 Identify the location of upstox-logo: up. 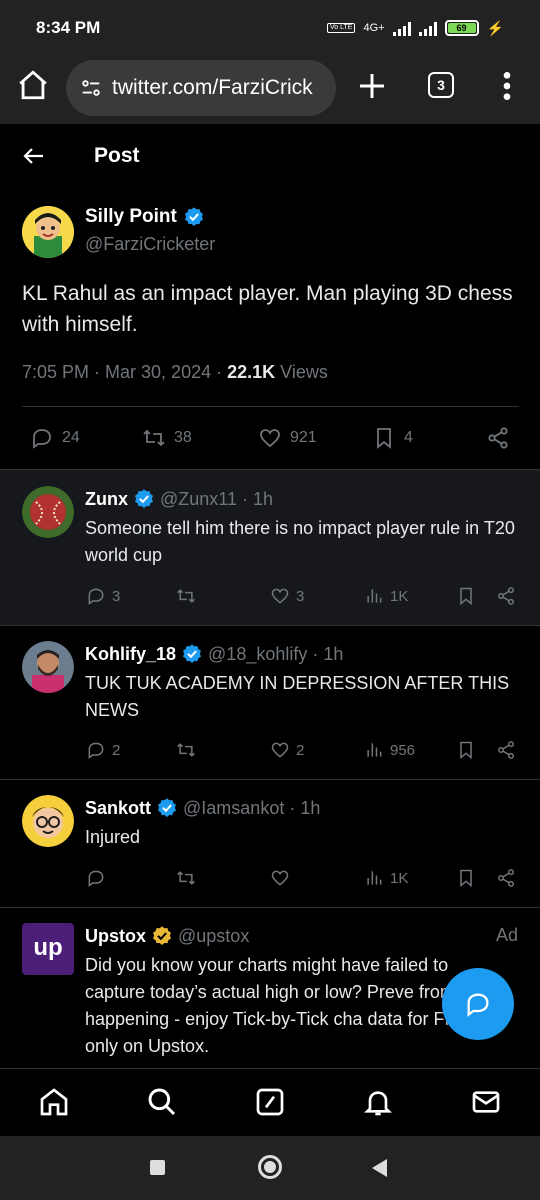
(48, 949).